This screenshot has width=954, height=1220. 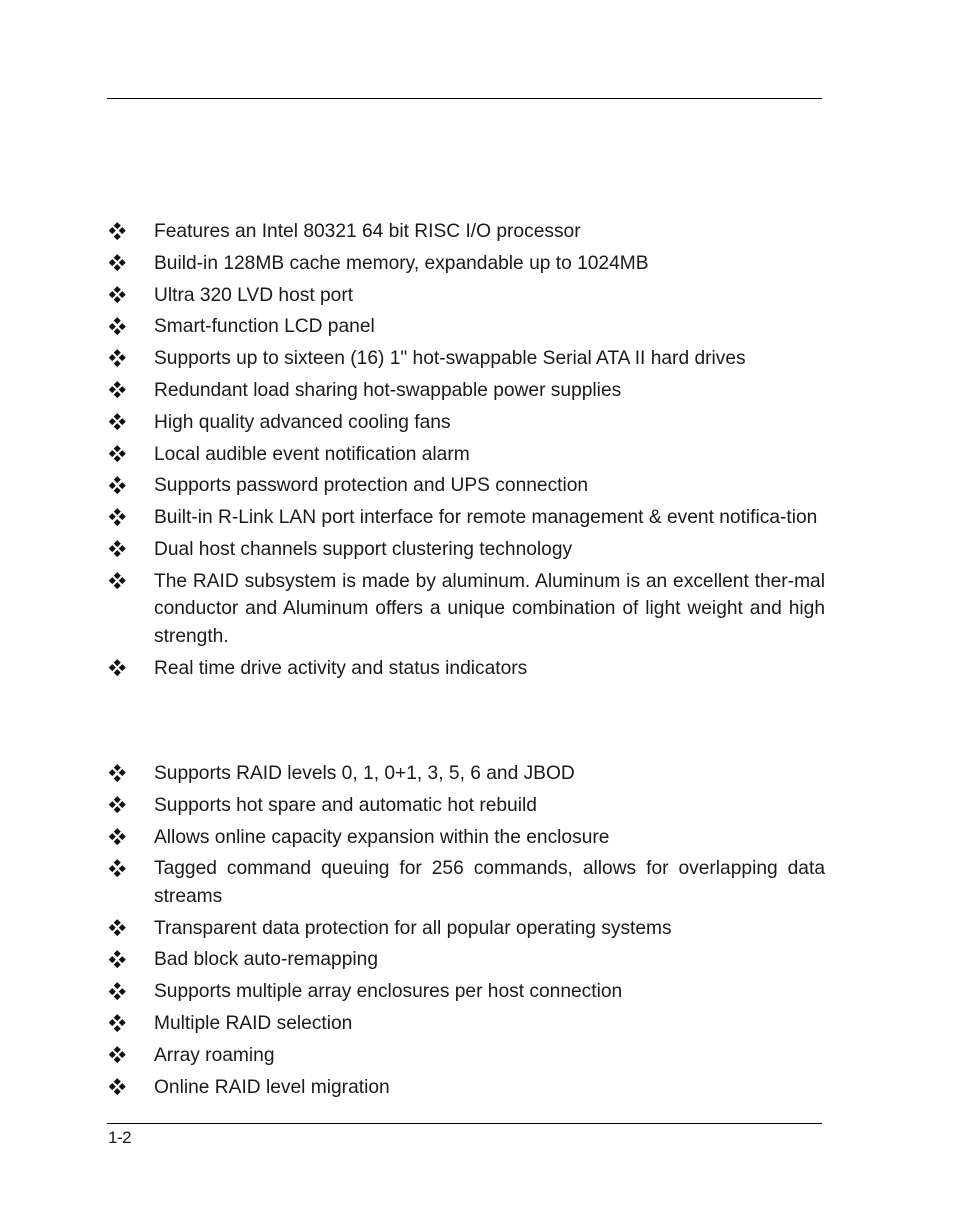 I want to click on list-item-text: Multiple RAID selection, so click(x=253, y=1024).